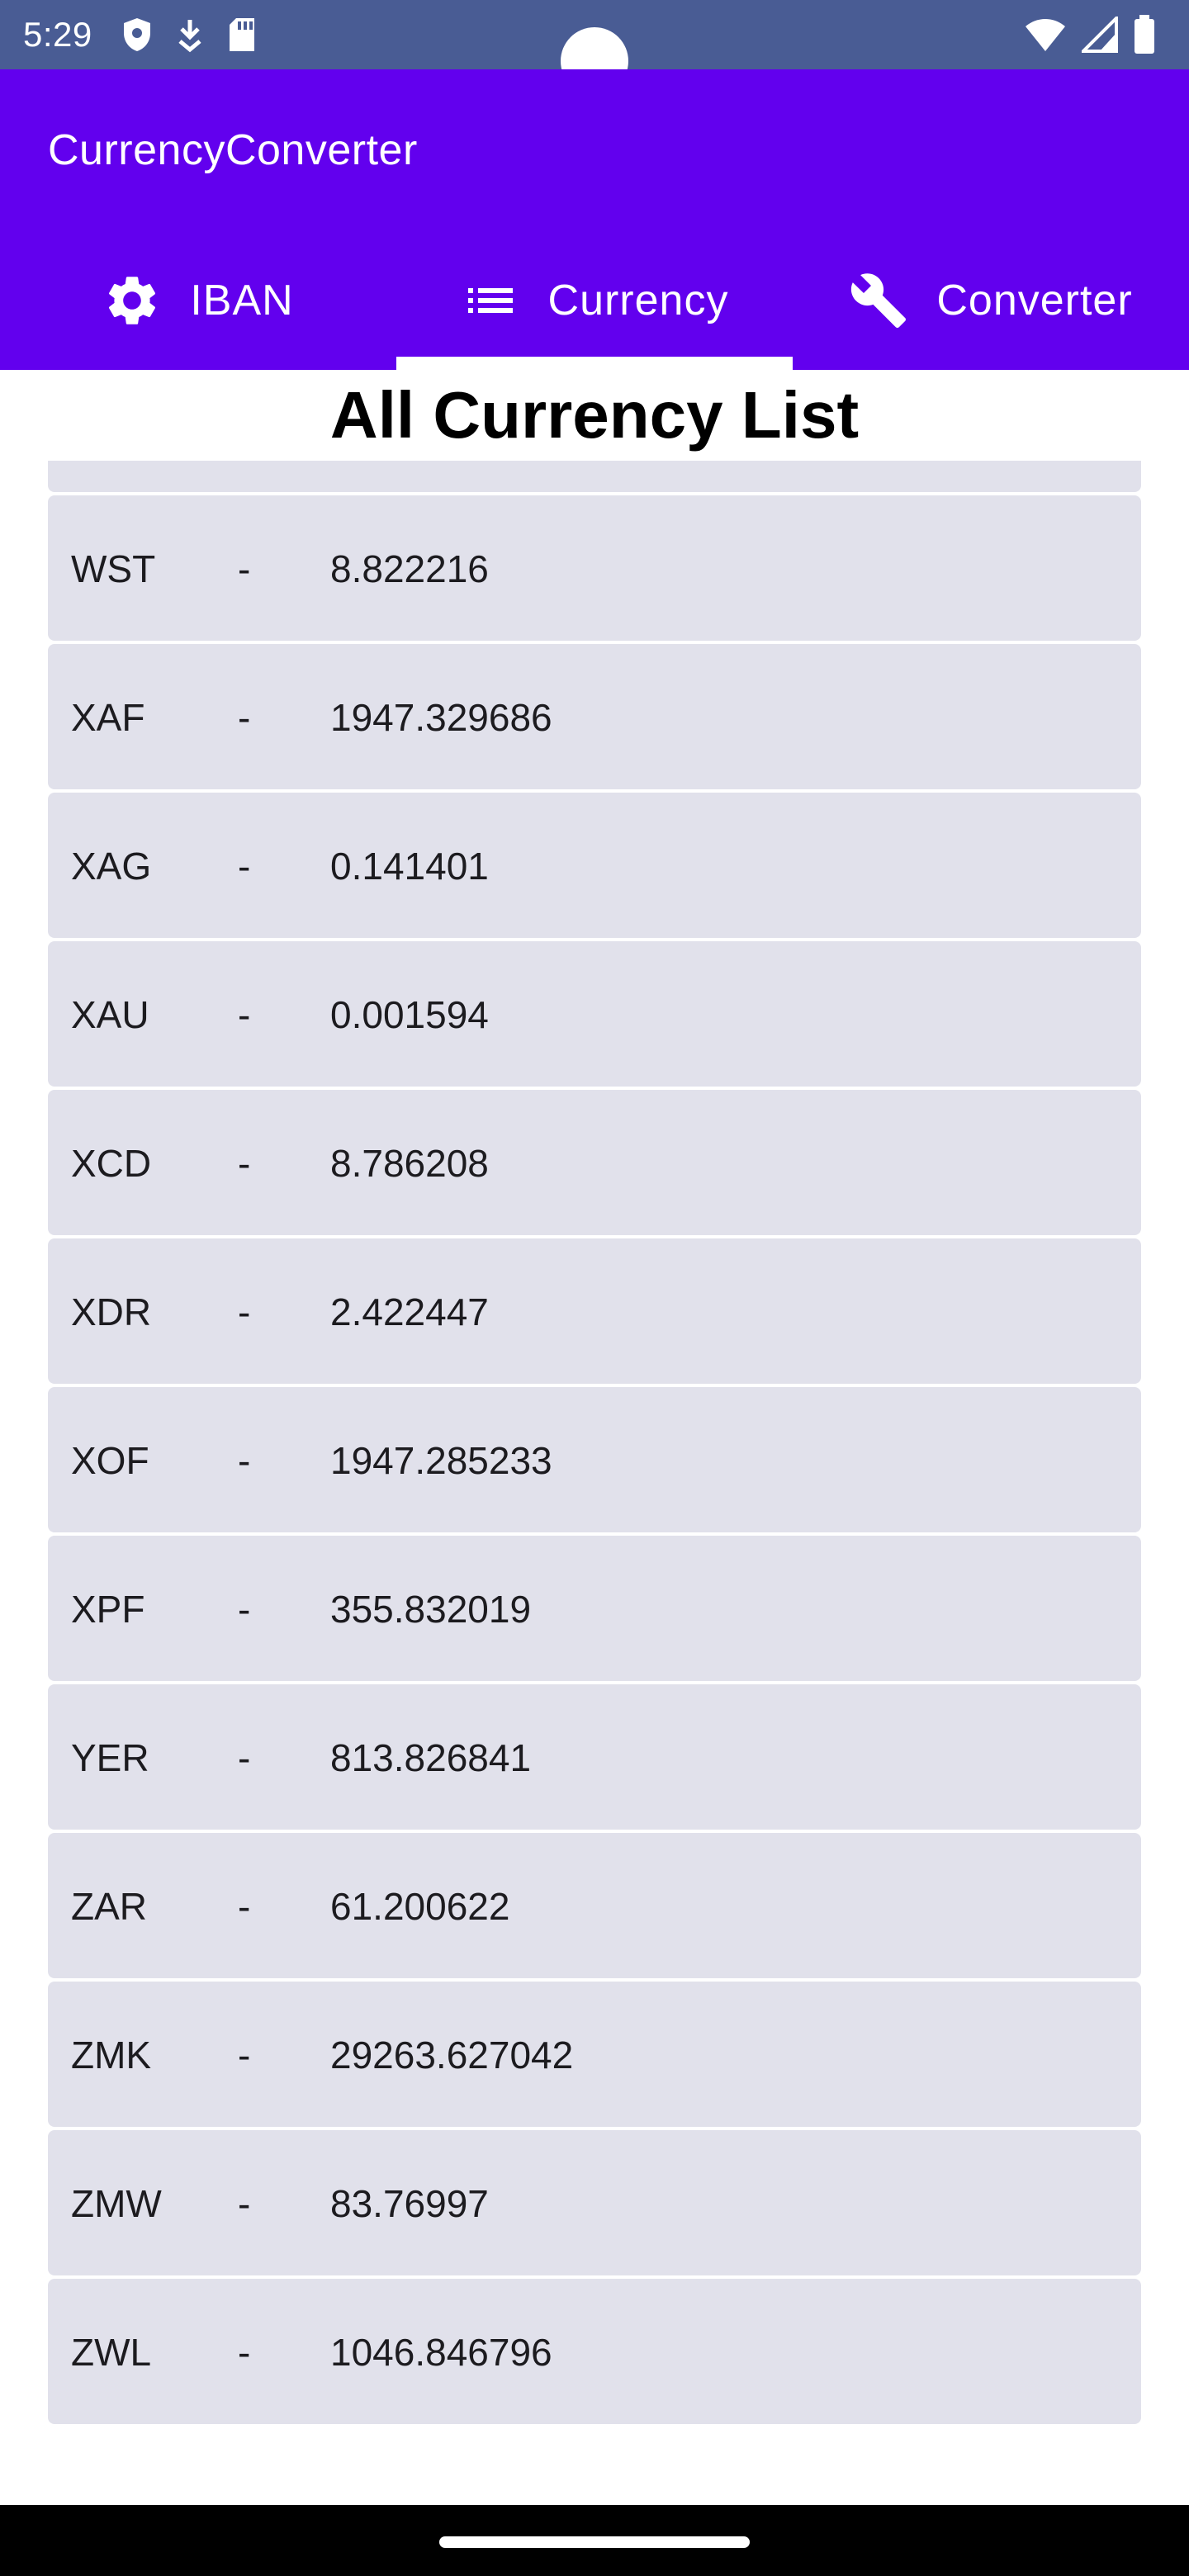 The image size is (1189, 2576). What do you see at coordinates (879, 300) in the screenshot?
I see `wrench-icon` at bounding box center [879, 300].